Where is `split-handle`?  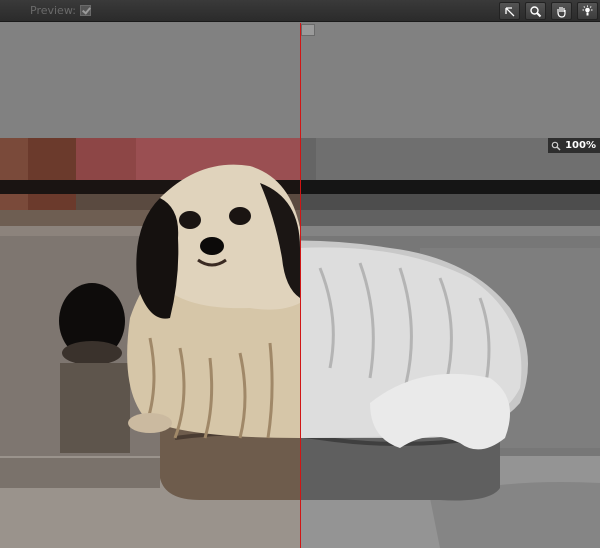
split-handle is located at coordinates (308, 30).